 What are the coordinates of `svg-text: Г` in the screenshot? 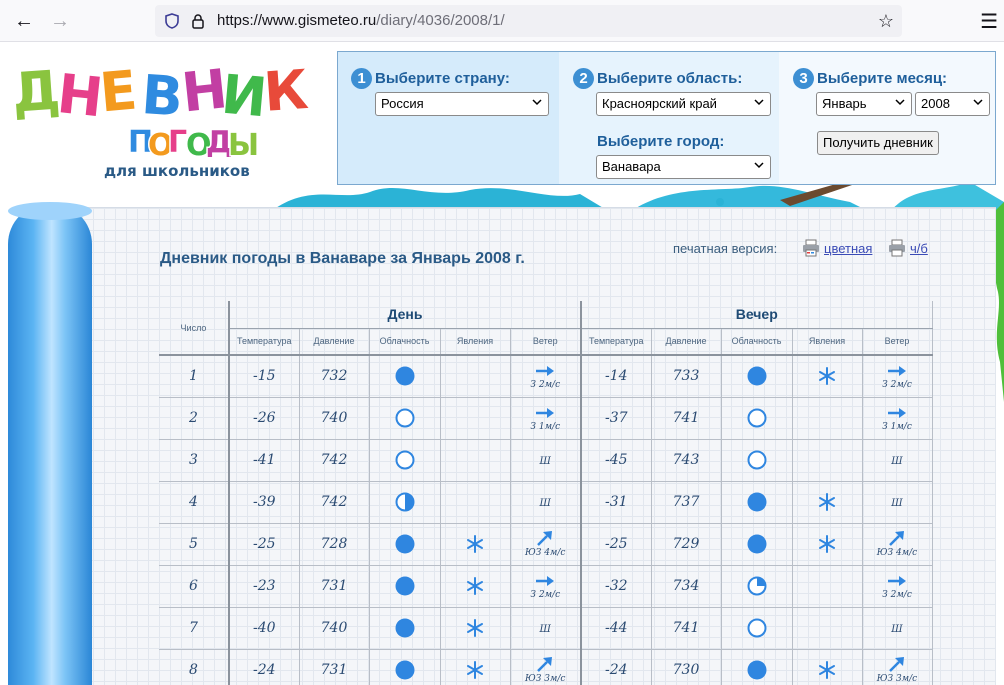 It's located at (177, 142).